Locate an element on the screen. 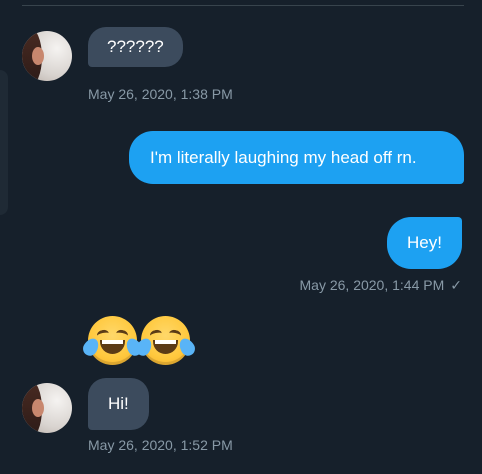 Image resolution: width=482 pixels, height=474 pixels. side-panel-edge is located at coordinates (4, 142).